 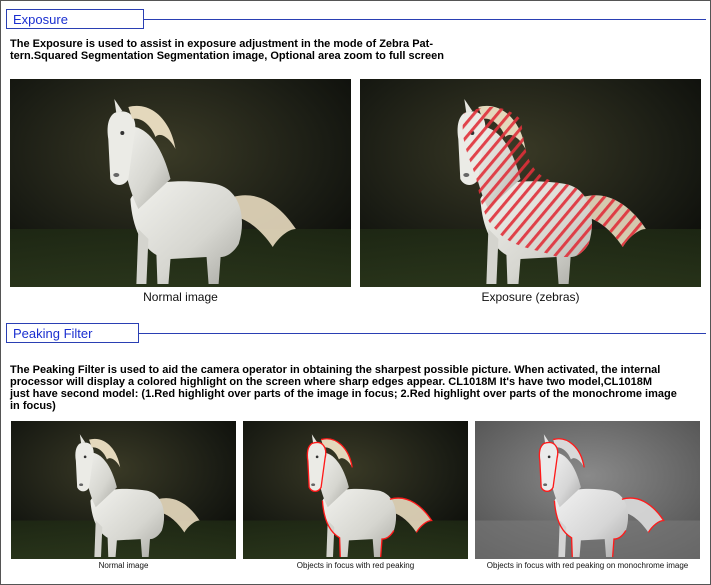 I want to click on peaking-red-image, so click(x=355, y=490).